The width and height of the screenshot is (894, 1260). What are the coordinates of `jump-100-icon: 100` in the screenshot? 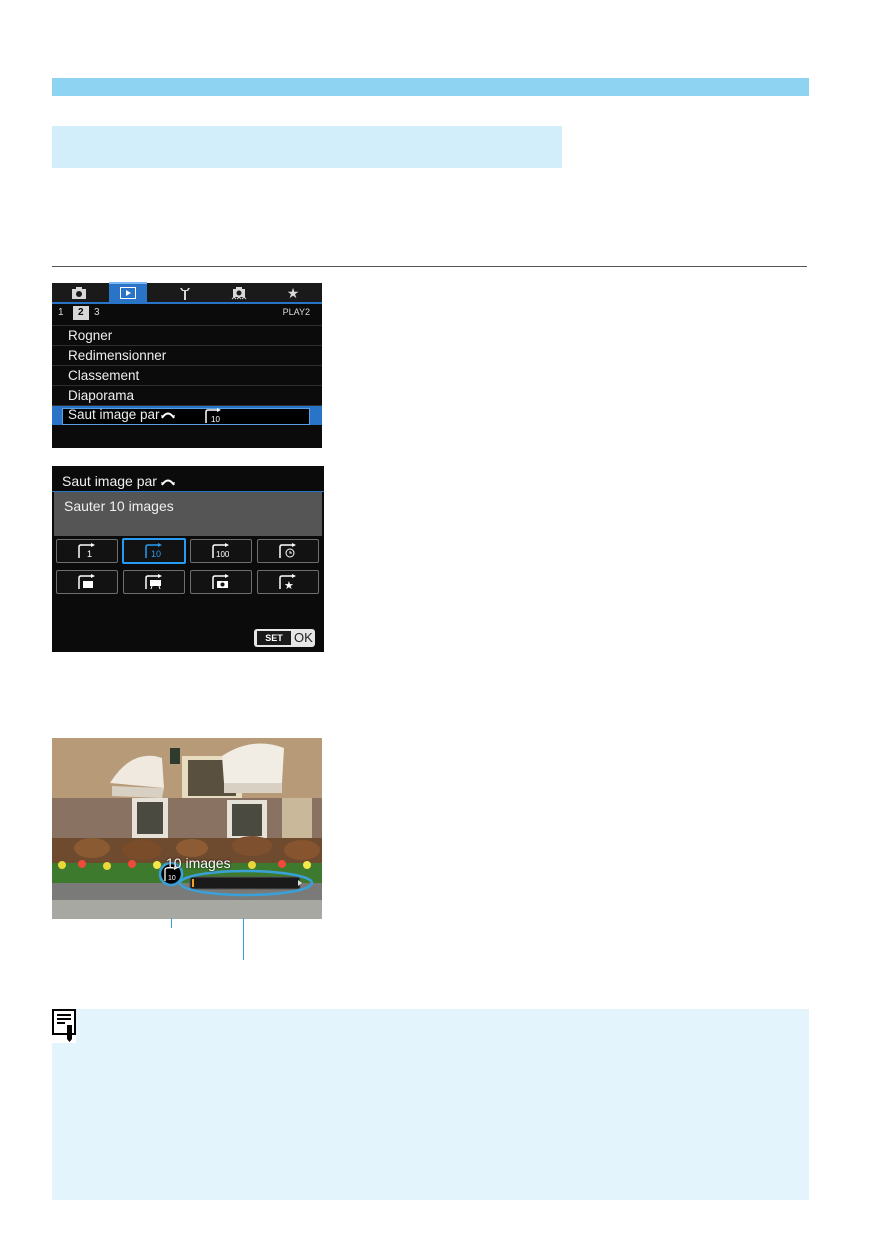 It's located at (221, 551).